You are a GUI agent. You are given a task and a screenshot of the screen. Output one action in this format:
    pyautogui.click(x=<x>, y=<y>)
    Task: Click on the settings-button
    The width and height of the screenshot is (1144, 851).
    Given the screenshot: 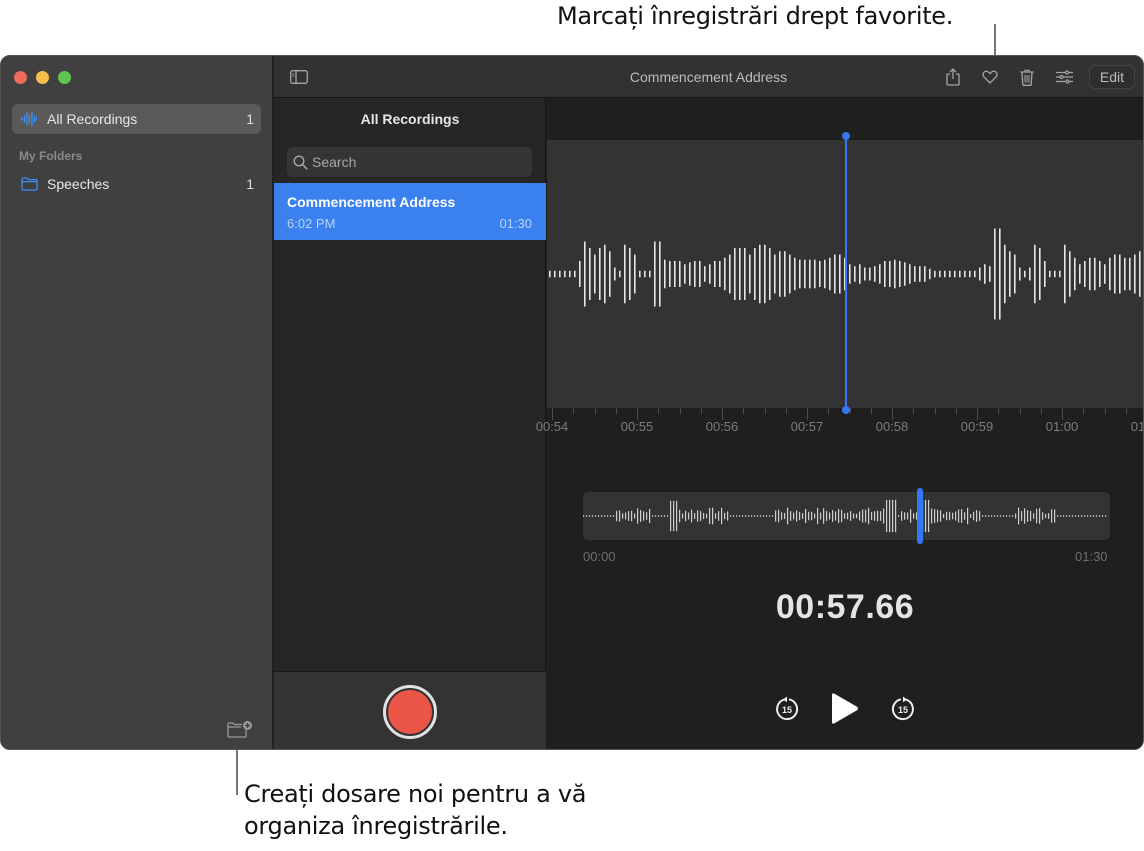 What is the action you would take?
    pyautogui.click(x=1064, y=77)
    